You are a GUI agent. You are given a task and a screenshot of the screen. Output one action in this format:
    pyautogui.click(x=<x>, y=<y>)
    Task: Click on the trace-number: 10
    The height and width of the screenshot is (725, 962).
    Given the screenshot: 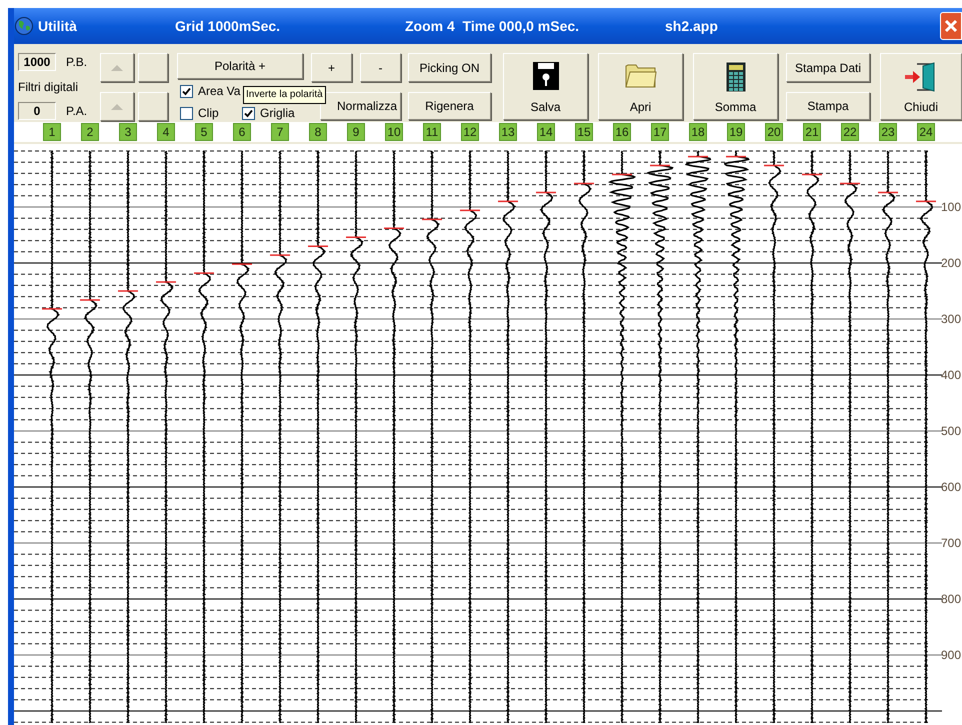 What is the action you would take?
    pyautogui.click(x=394, y=132)
    